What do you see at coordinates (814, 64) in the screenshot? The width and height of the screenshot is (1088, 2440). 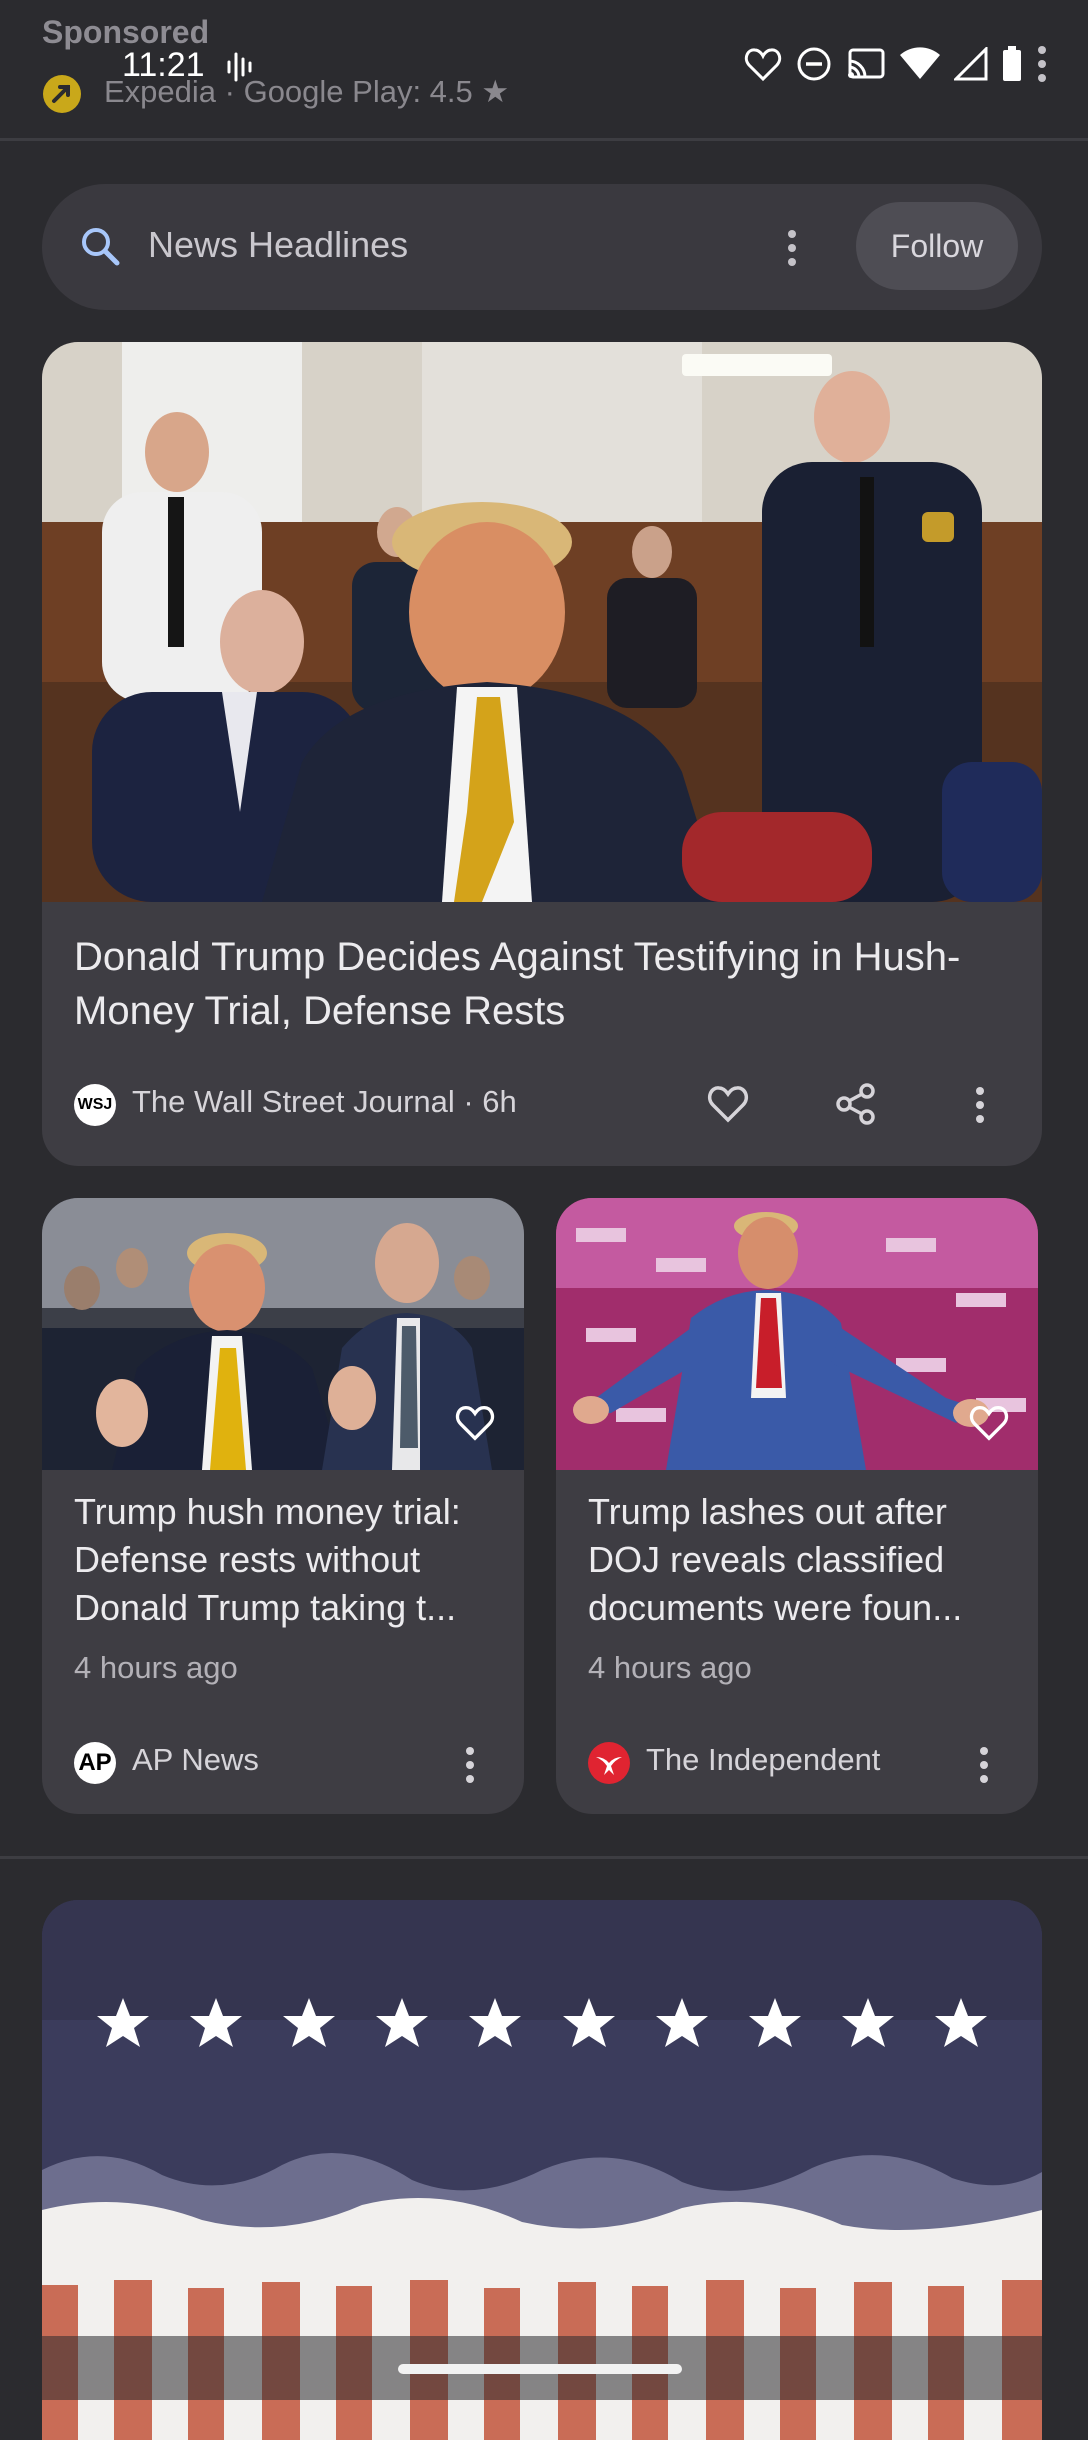 I see `do-not-disturb-icon` at bounding box center [814, 64].